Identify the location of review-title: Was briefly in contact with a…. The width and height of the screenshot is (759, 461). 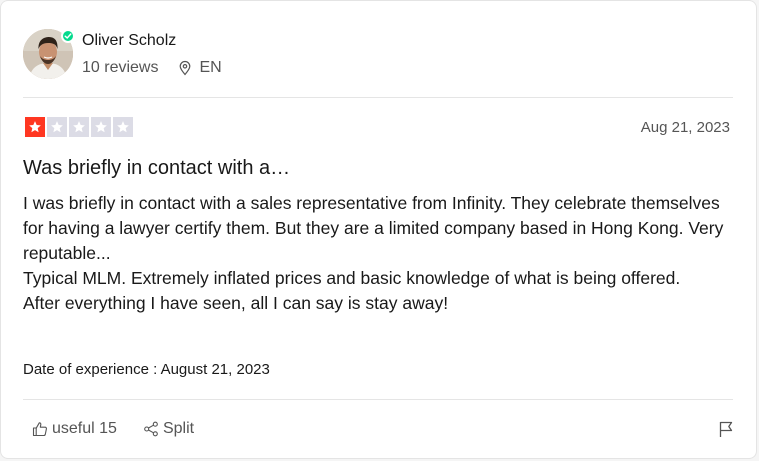
(156, 168).